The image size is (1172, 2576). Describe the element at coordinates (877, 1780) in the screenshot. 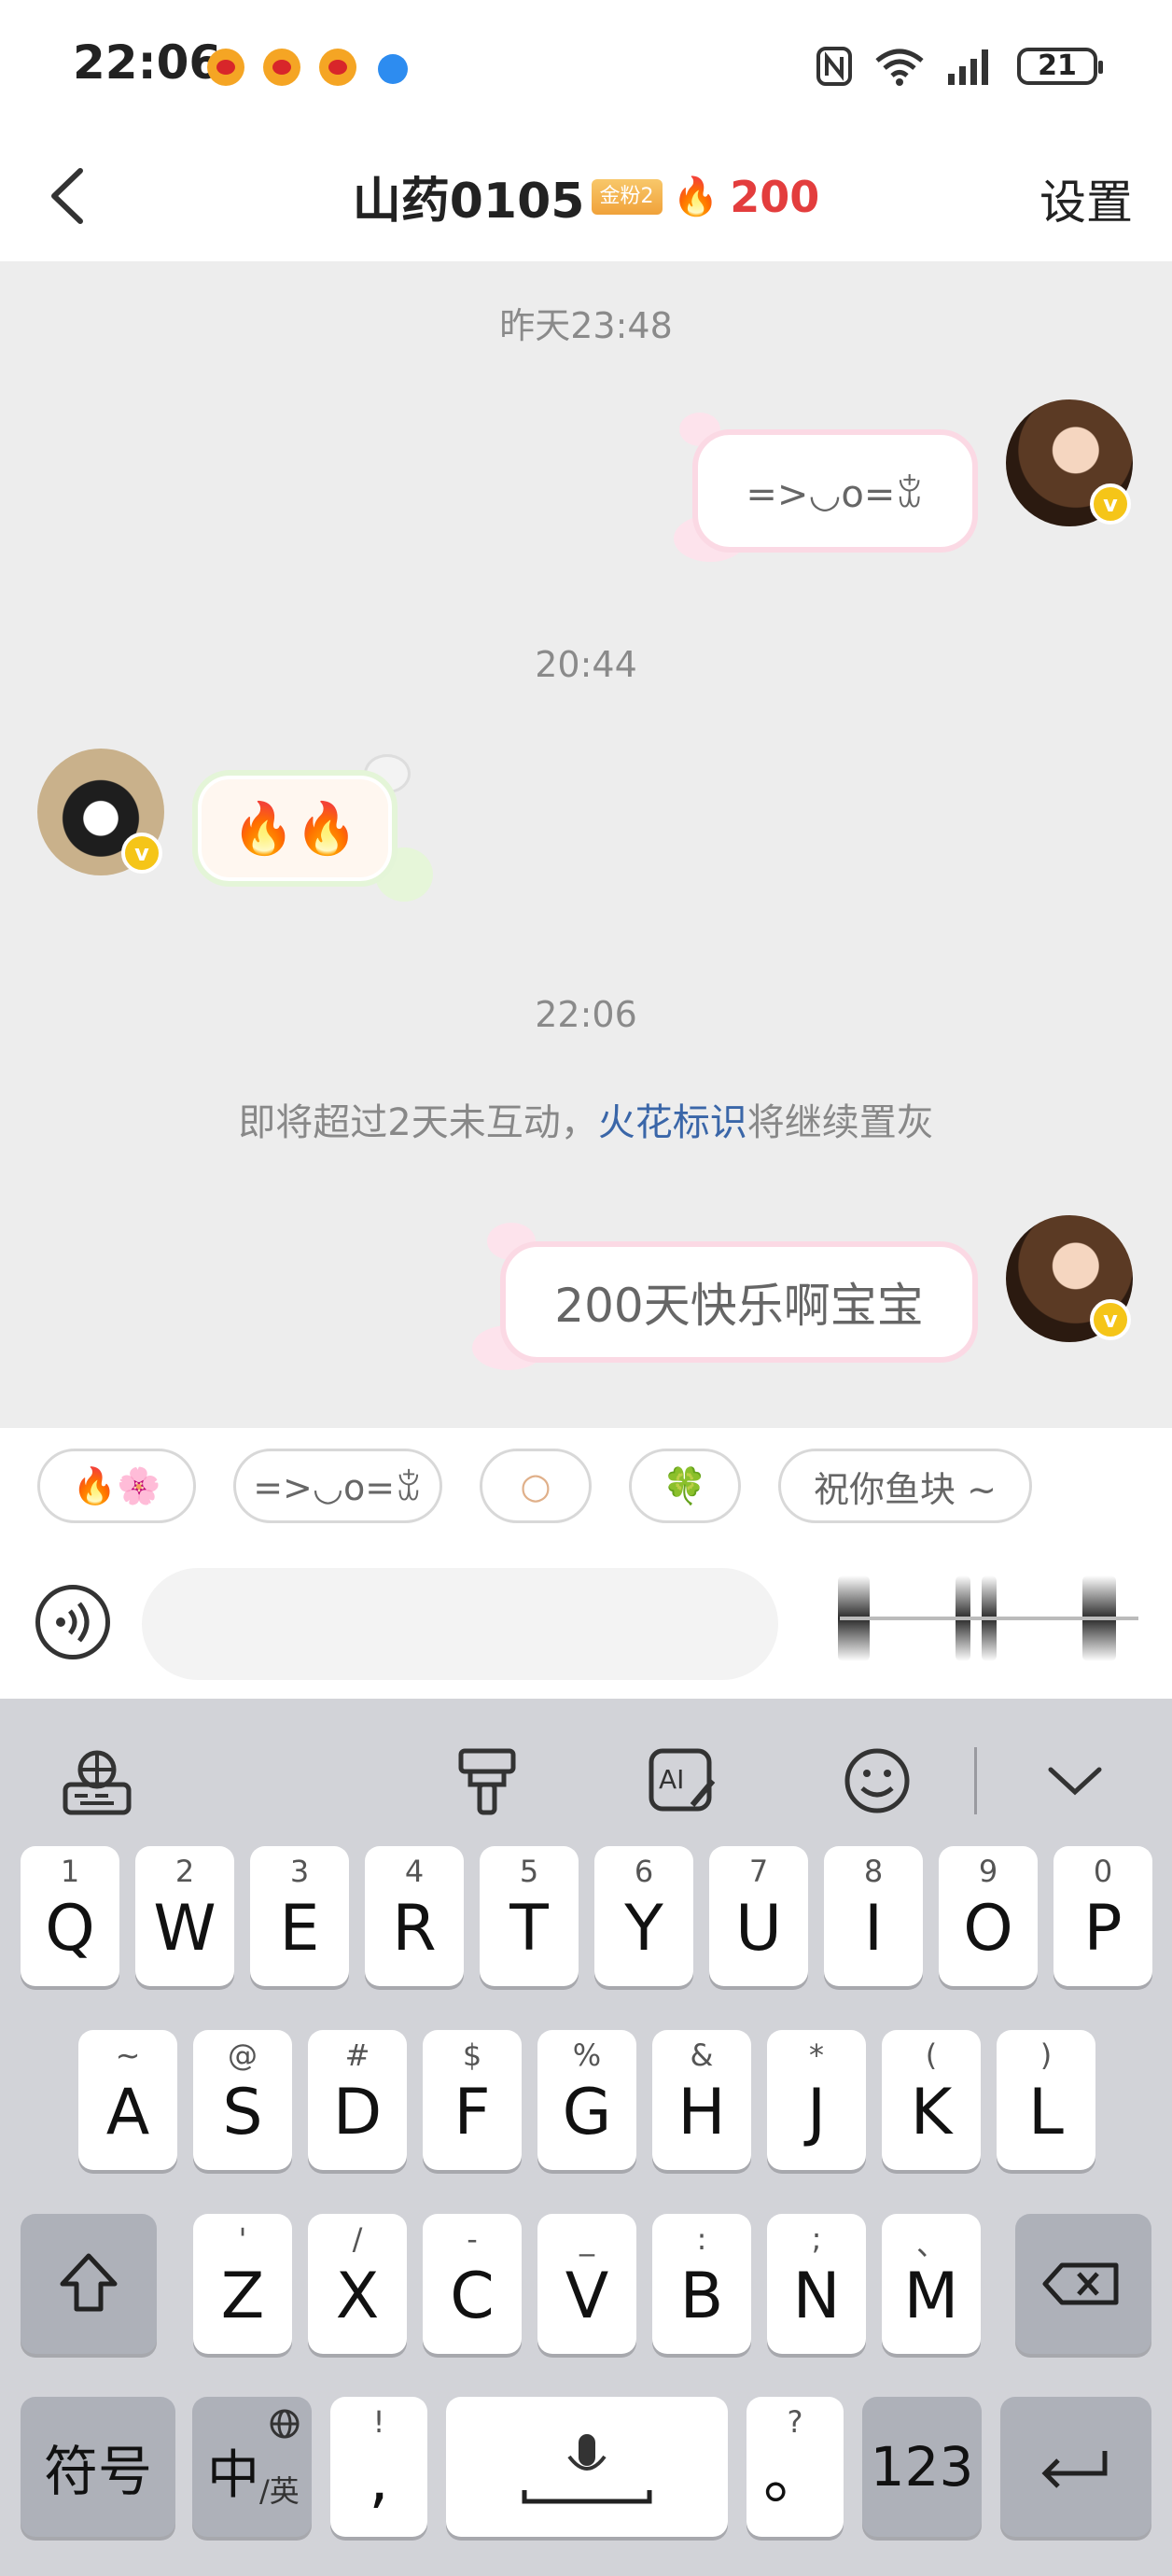

I see `emoji-icon` at that location.